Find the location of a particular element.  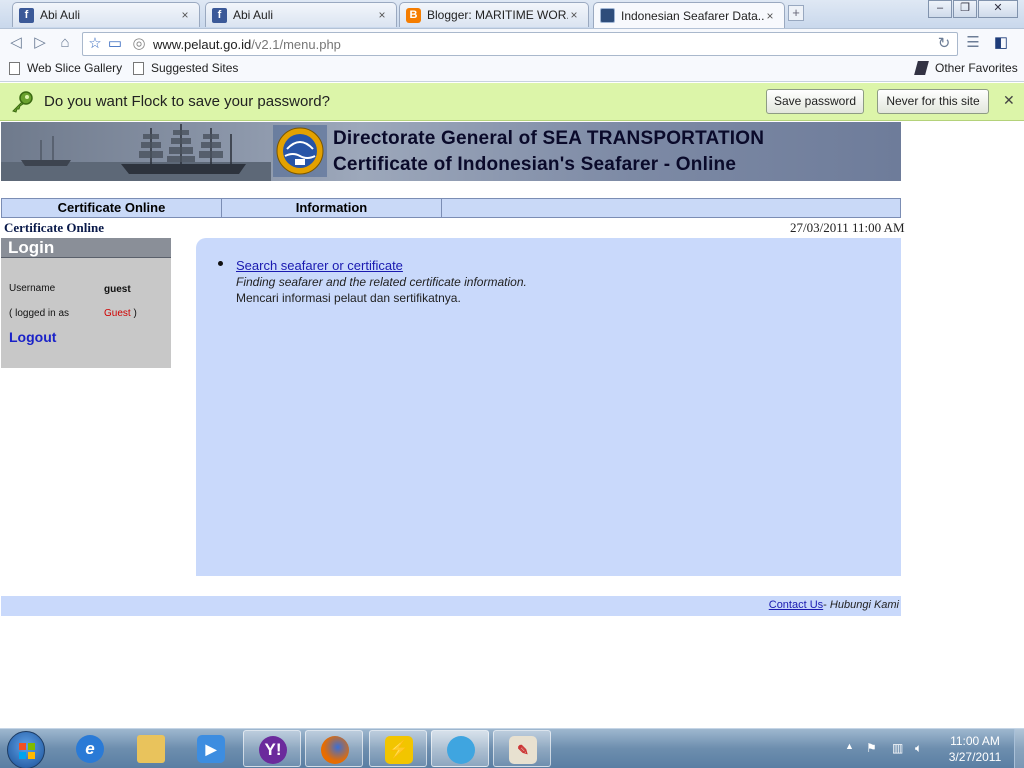

clock-time: 11:00 AM is located at coordinates (975, 741).